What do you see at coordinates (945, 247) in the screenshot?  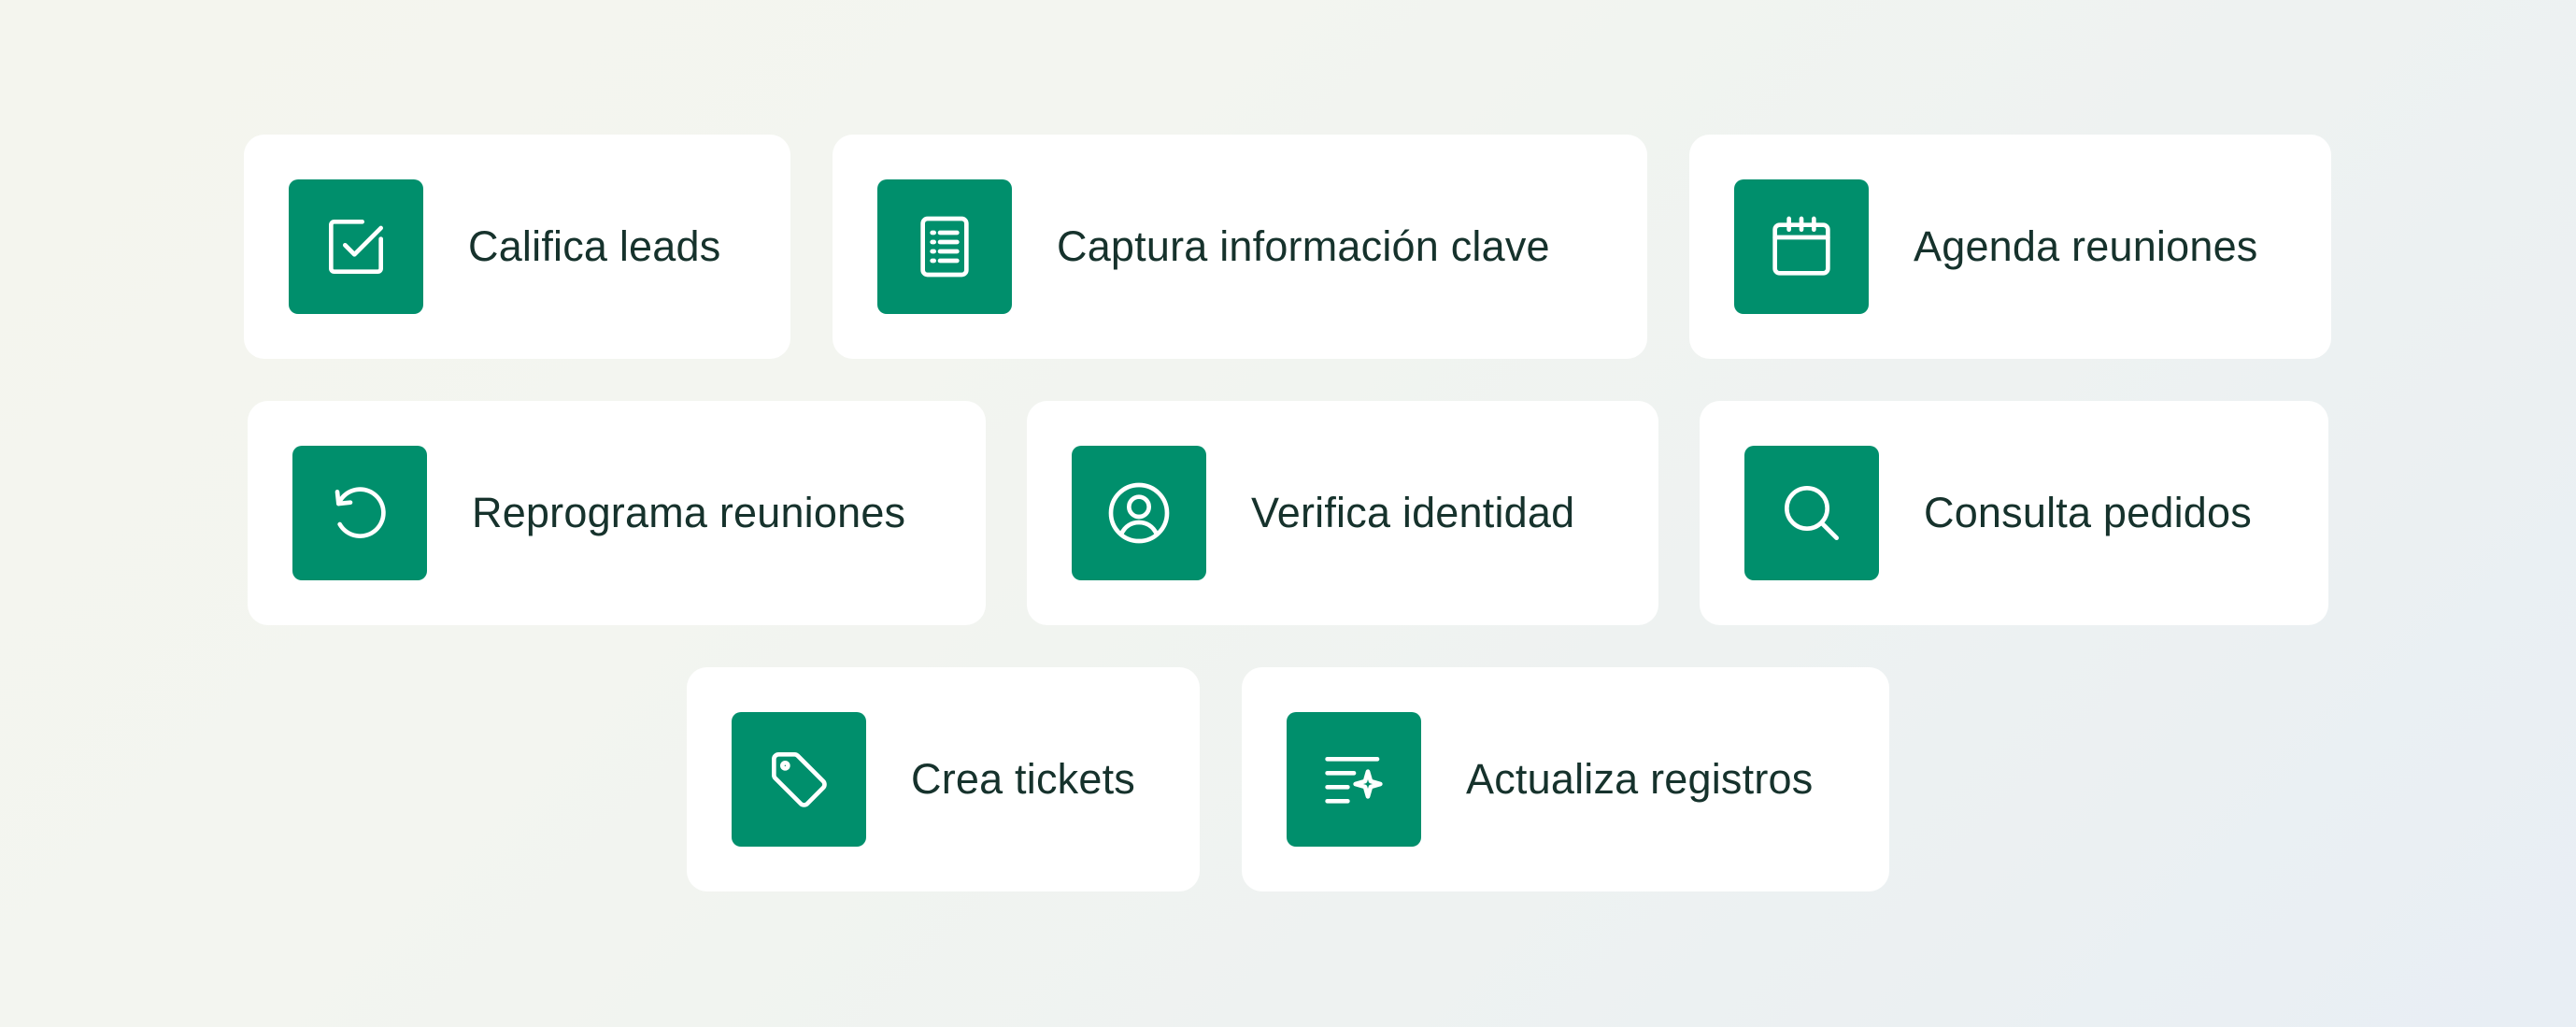 I see `document-list-icon` at bounding box center [945, 247].